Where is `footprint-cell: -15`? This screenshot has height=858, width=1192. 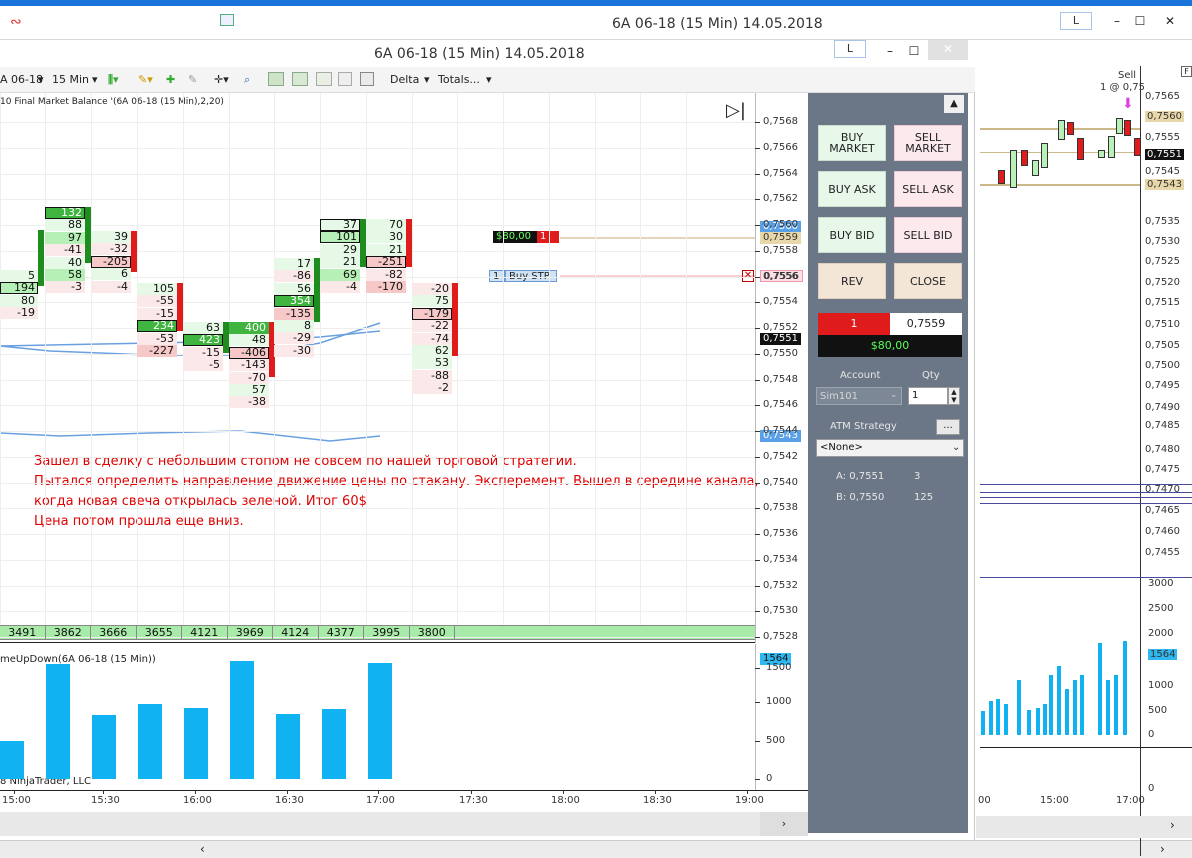 footprint-cell: -15 is located at coordinates (203, 352).